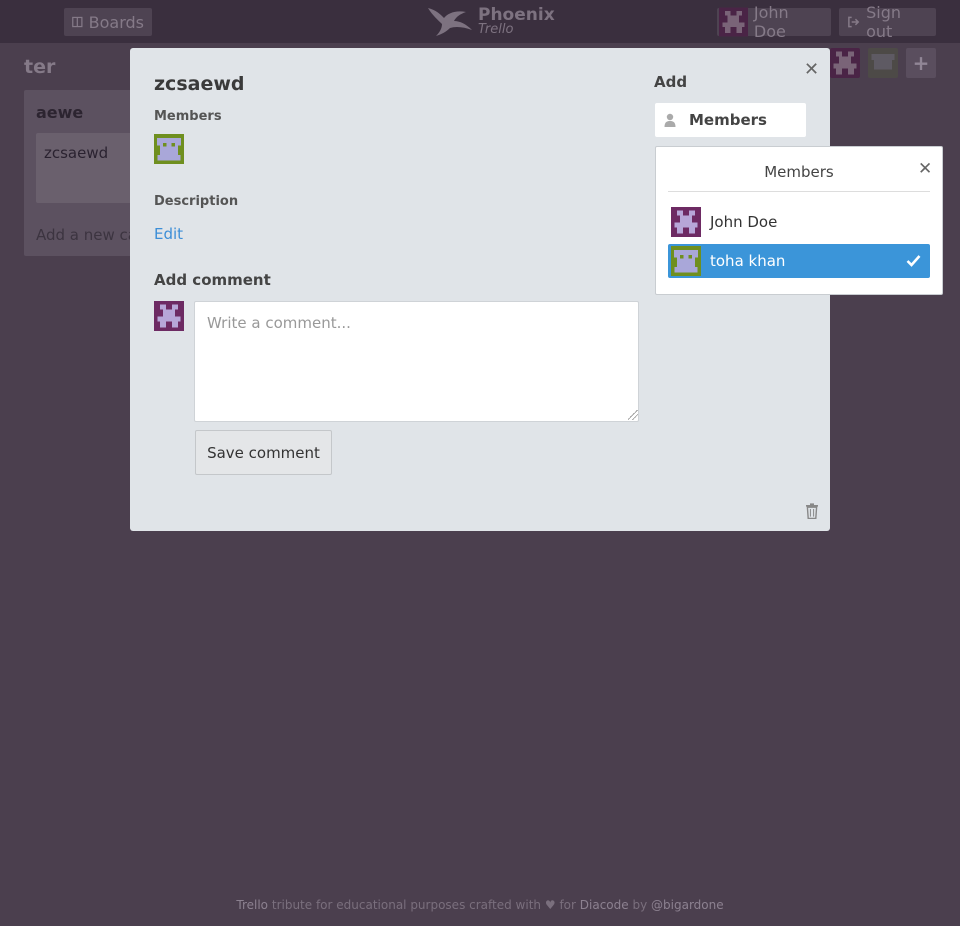 Image resolution: width=960 pixels, height=926 pixels. Describe the element at coordinates (733, 22) in the screenshot. I see `user-avatar` at that location.